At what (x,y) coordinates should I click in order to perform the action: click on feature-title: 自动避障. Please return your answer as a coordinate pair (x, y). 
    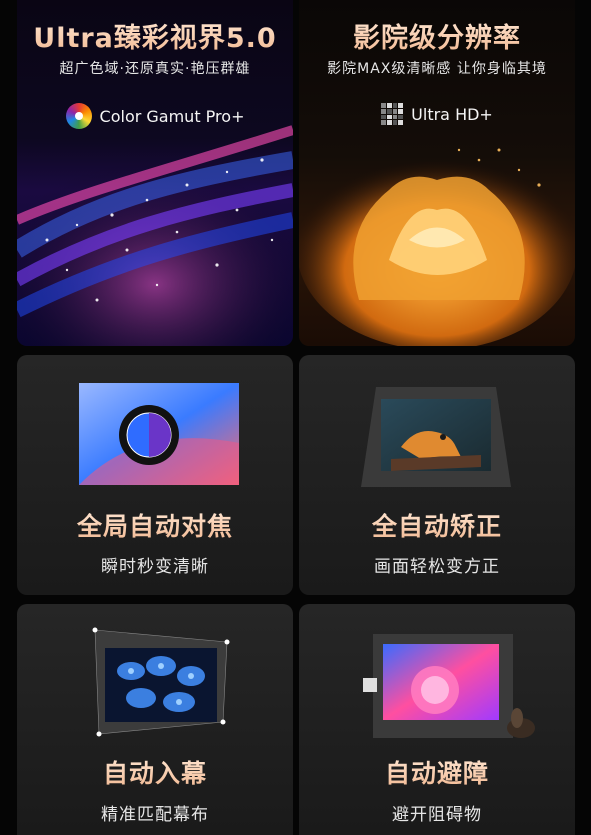
    Looking at the image, I should click on (437, 772).